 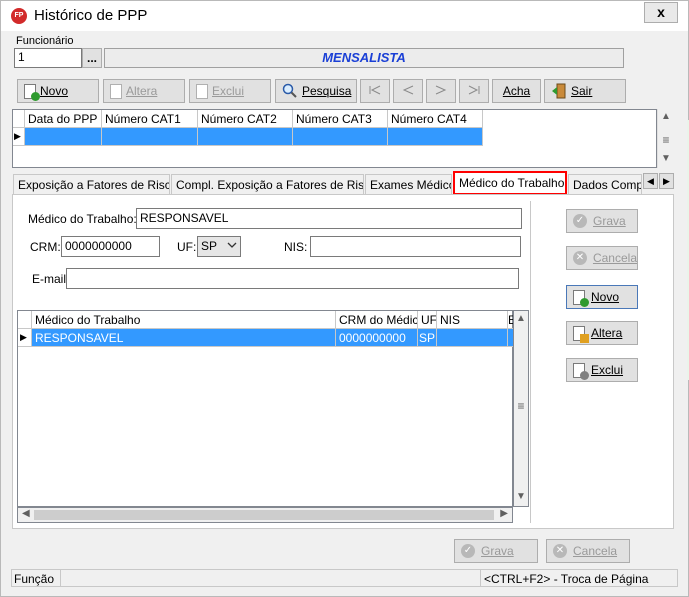 I want to click on medico-input: RESPONSAVEL, so click(x=329, y=218).